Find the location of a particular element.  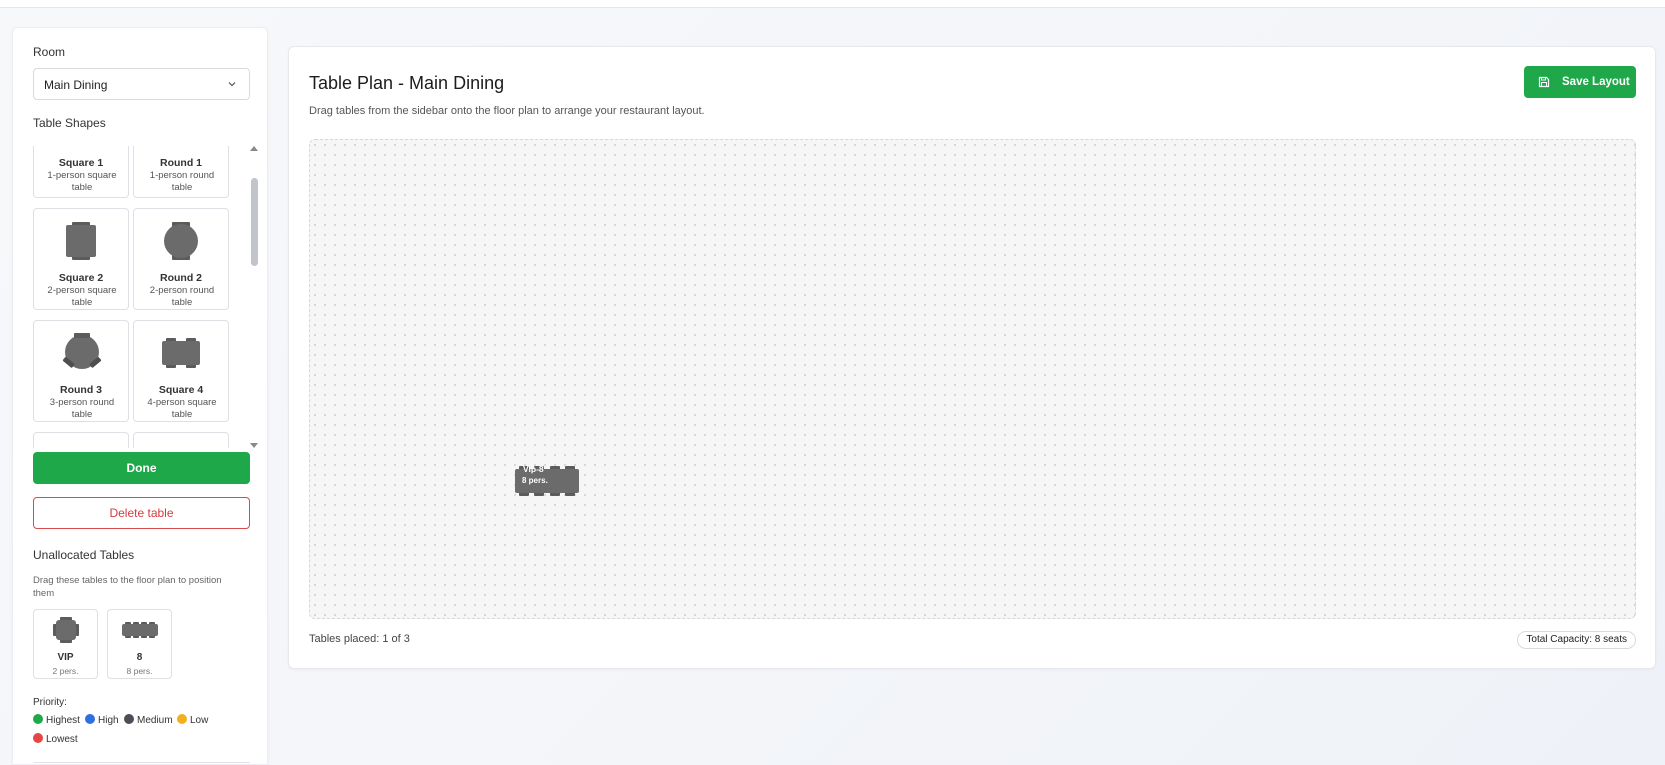

priority-highest: Highest is located at coordinates (56, 720).